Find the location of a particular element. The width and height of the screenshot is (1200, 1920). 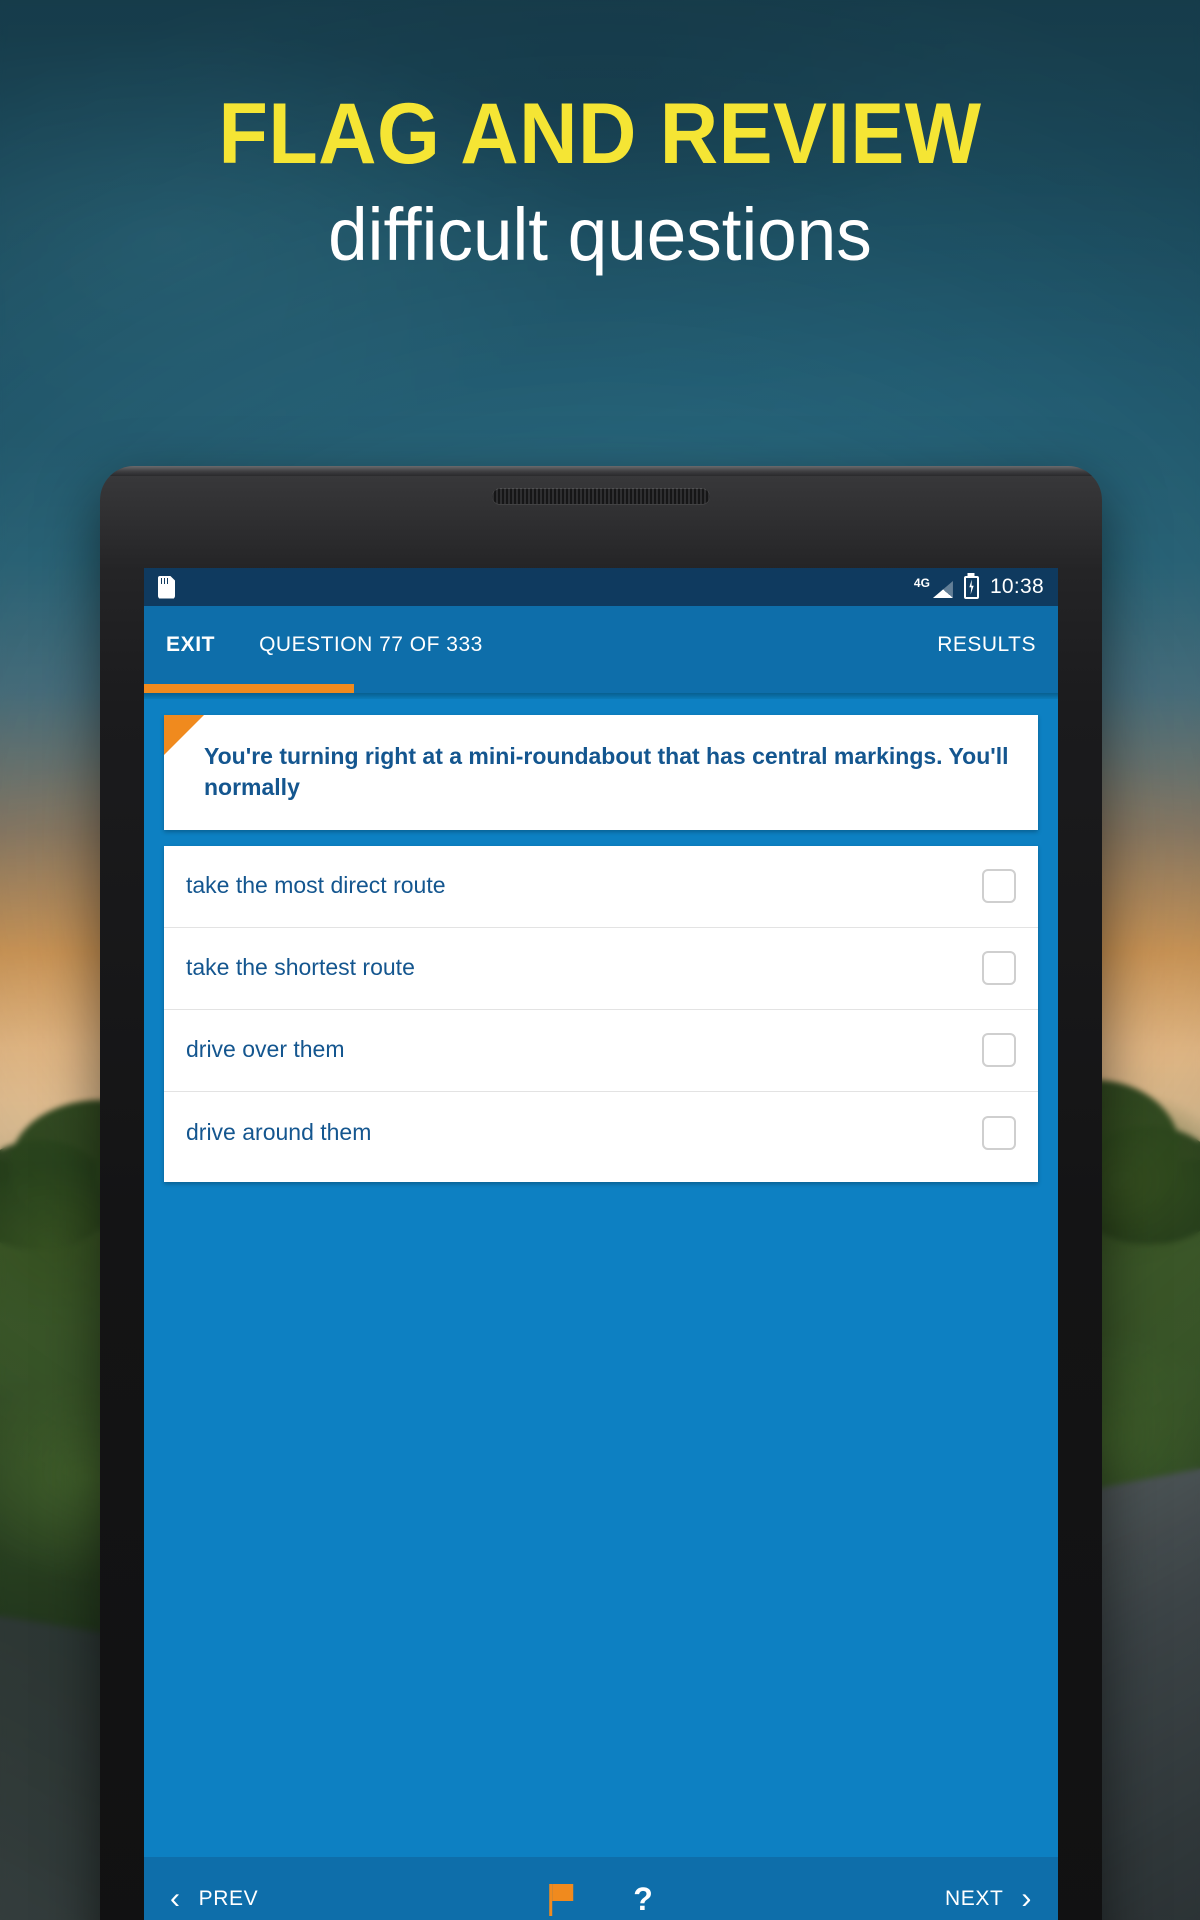

chevron-right-icon: › is located at coordinates (1026, 1898).